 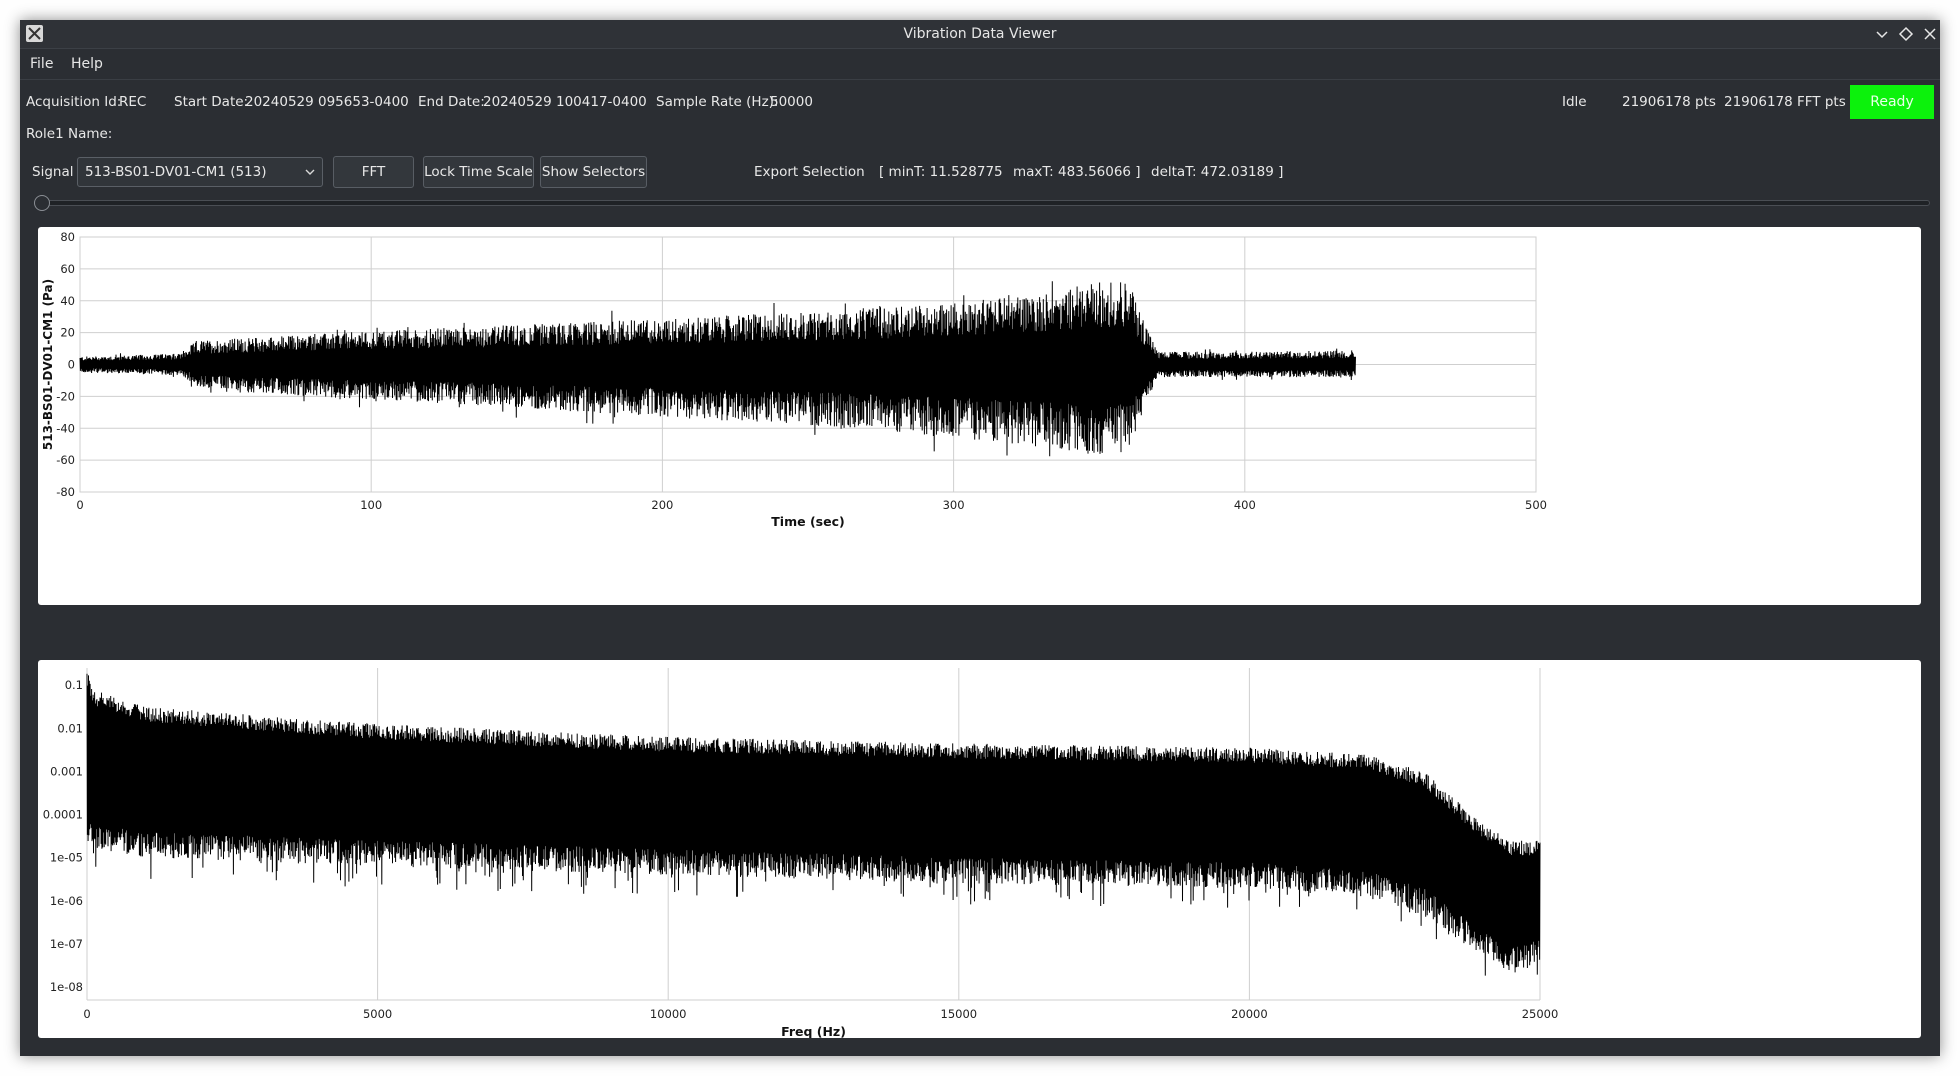 I want to click on show-selectors-button: Show Selectors, so click(x=593, y=172).